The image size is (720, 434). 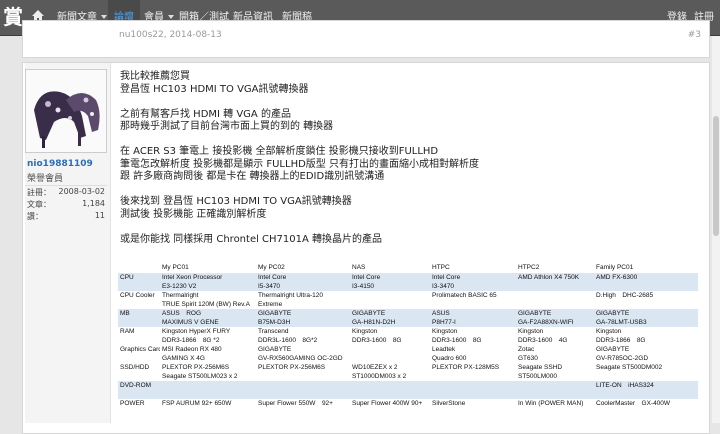 I want to click on column-header: HTPC2, so click(x=529, y=267).